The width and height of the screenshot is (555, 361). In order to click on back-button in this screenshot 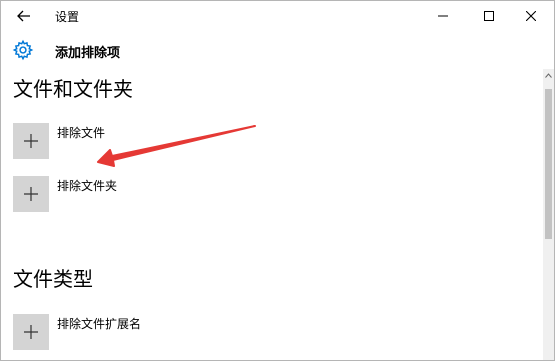, I will do `click(24, 16)`.